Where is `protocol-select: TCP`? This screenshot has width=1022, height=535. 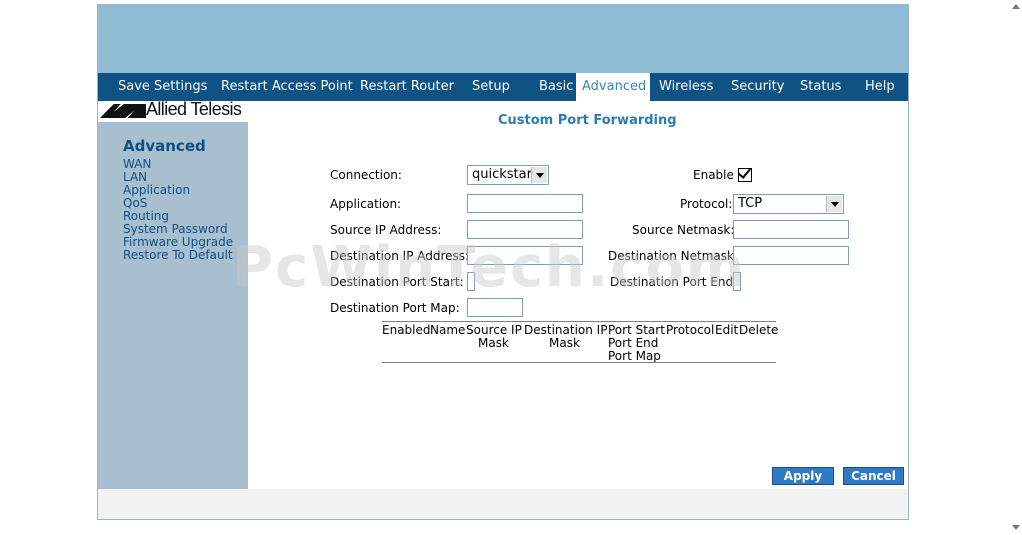
protocol-select: TCP is located at coordinates (788, 204).